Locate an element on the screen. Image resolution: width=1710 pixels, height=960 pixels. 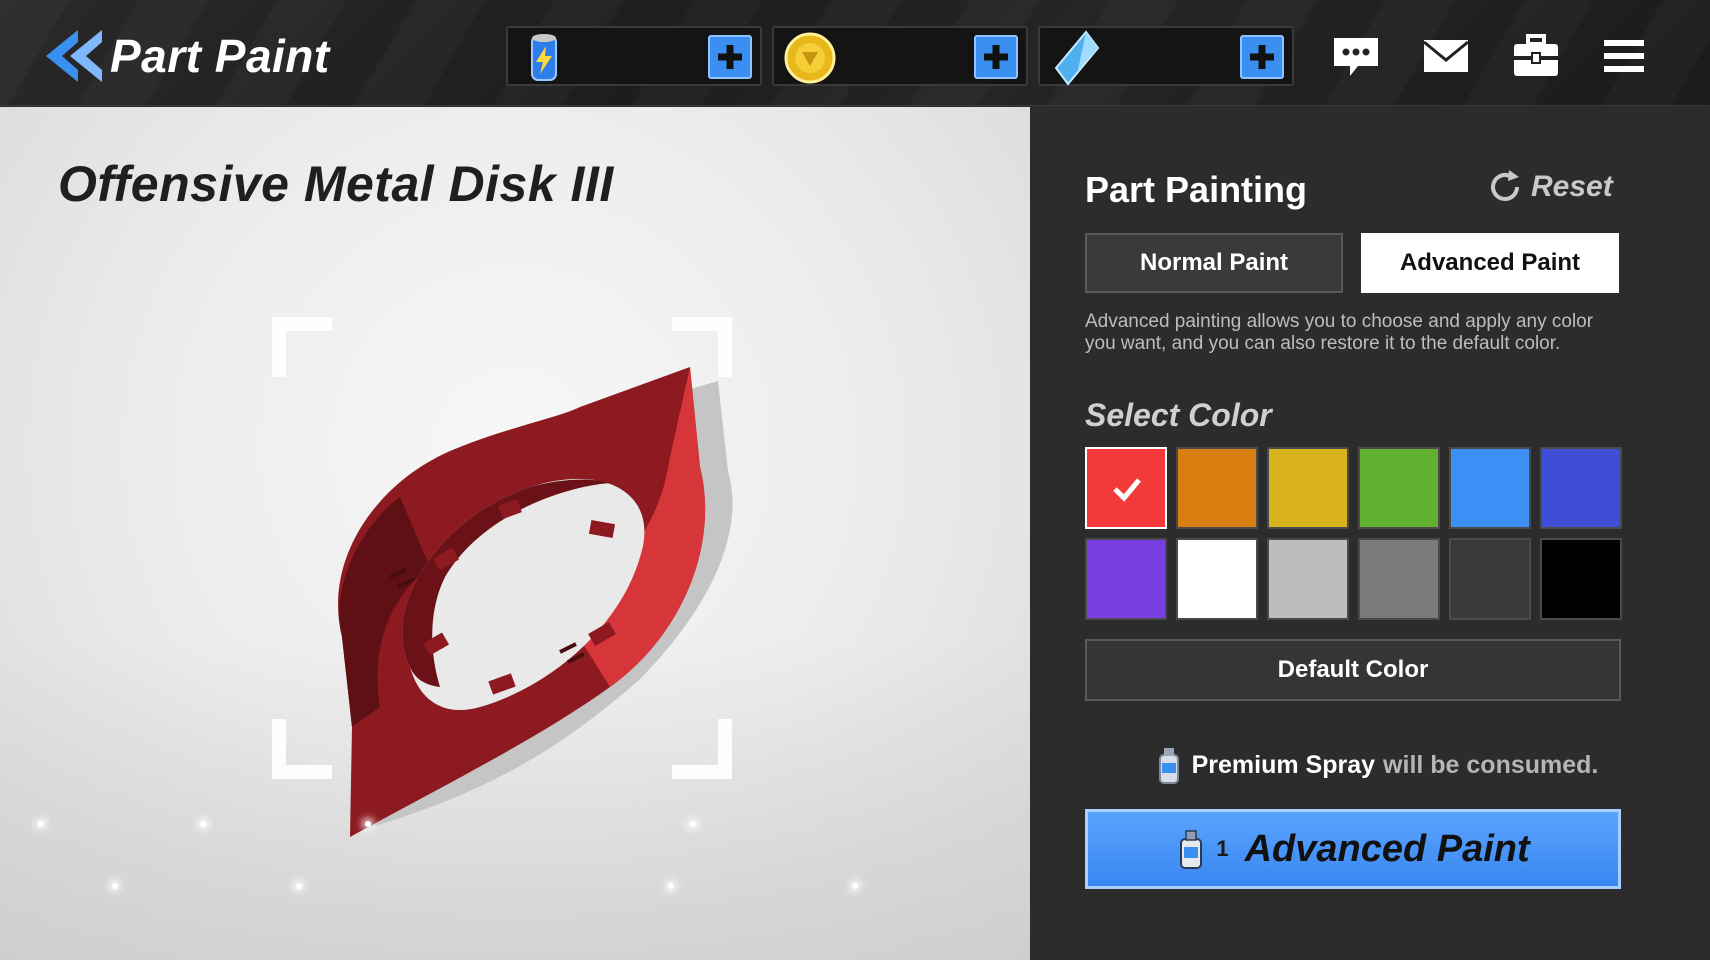
menu-icon is located at coordinates (1624, 56).